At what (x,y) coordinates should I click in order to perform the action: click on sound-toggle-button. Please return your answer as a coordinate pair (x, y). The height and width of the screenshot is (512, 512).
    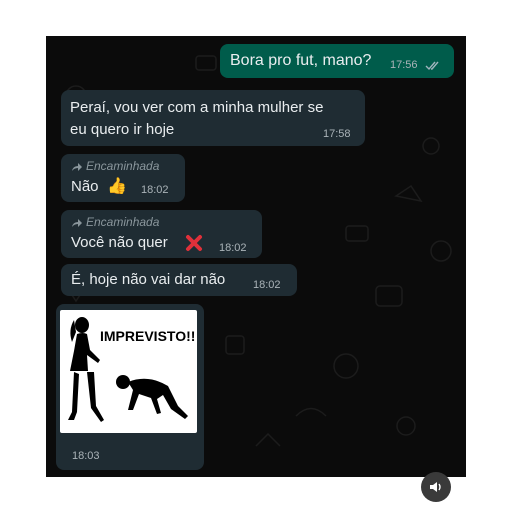
    Looking at the image, I should click on (436, 487).